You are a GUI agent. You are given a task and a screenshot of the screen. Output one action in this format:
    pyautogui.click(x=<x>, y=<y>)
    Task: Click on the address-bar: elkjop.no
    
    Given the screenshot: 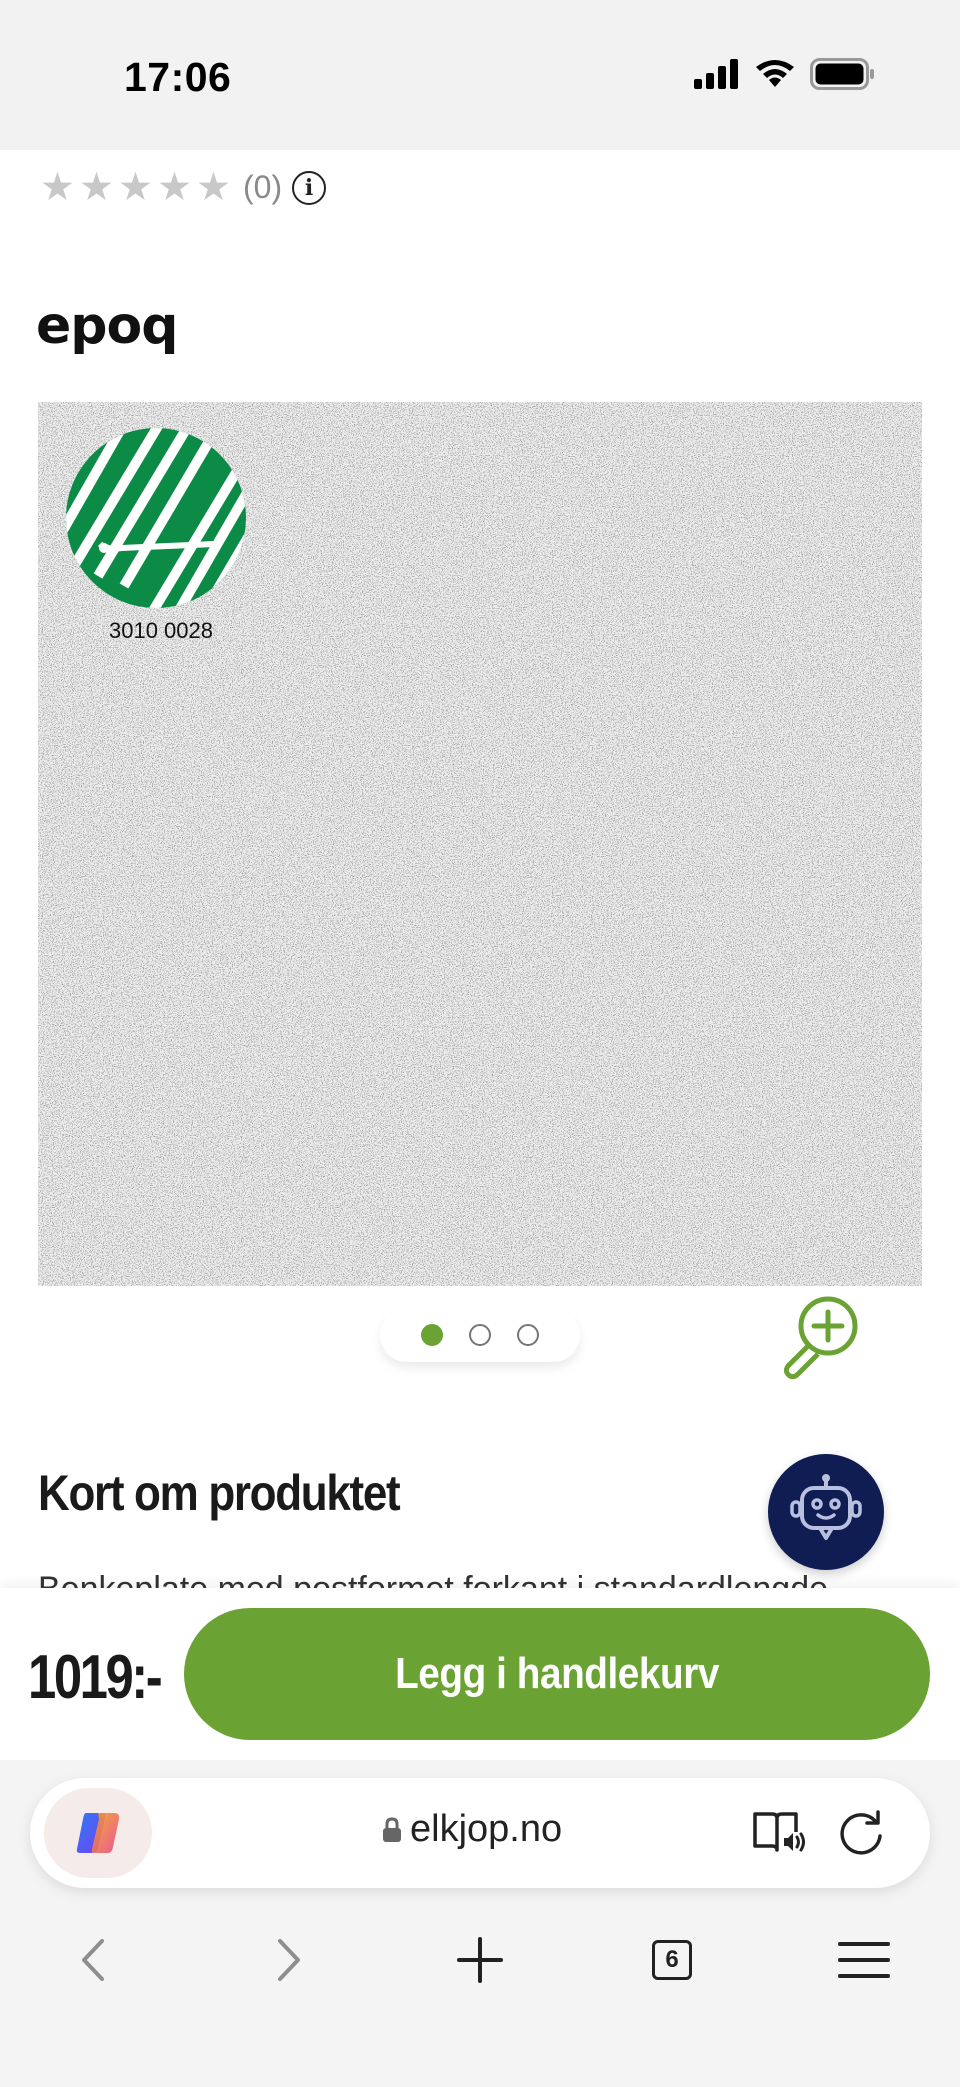 What is the action you would take?
    pyautogui.click(x=480, y=1833)
    